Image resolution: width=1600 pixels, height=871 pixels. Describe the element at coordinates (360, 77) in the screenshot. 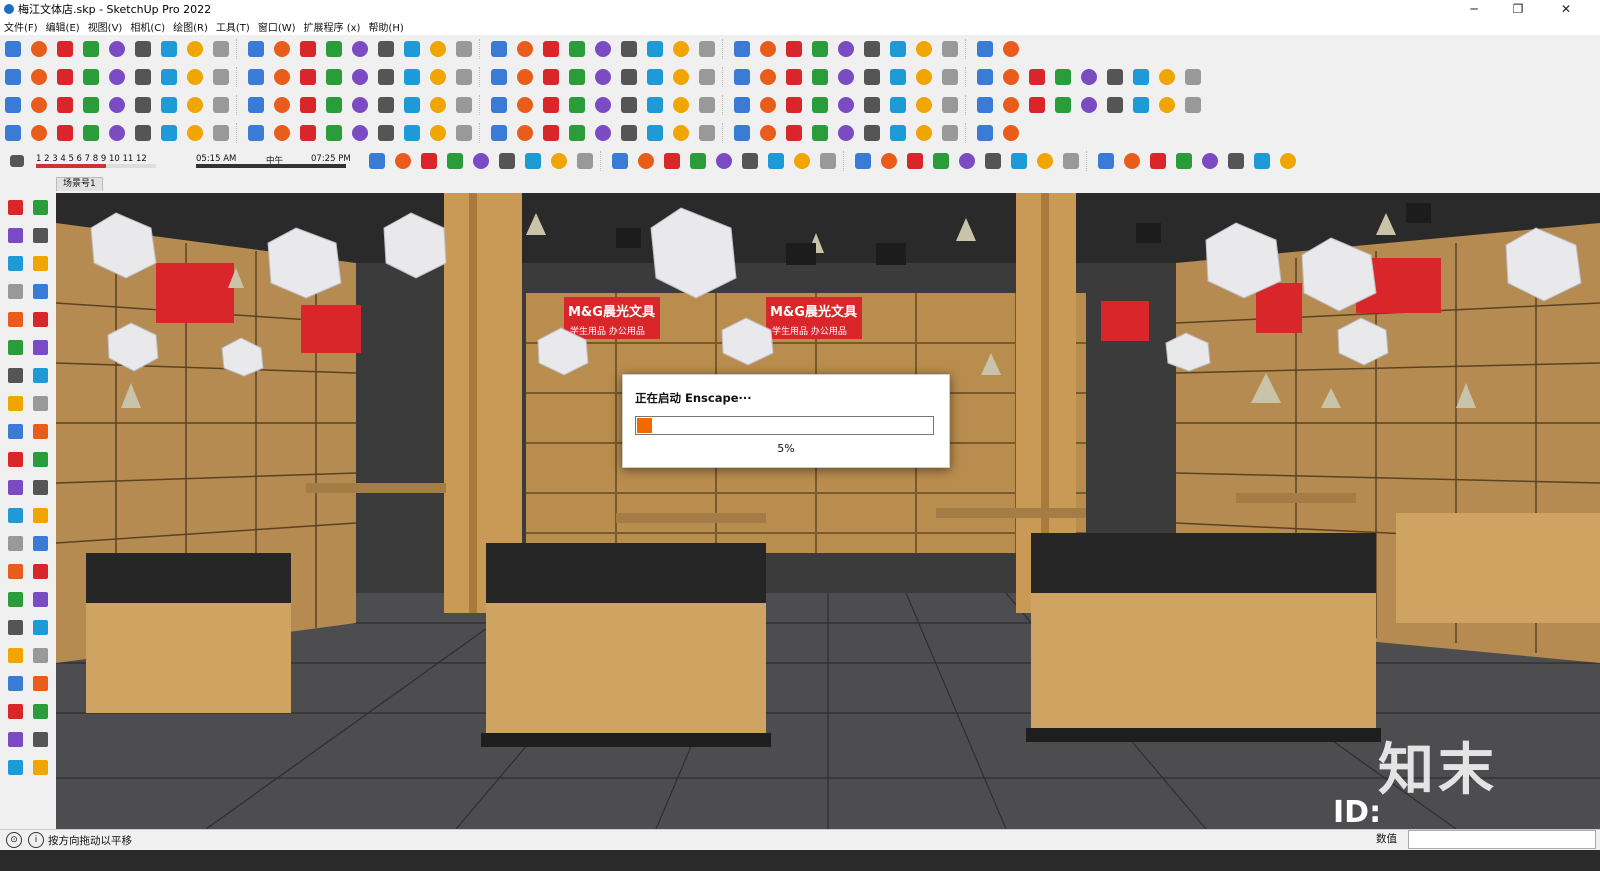

I see `rotate-icon` at that location.